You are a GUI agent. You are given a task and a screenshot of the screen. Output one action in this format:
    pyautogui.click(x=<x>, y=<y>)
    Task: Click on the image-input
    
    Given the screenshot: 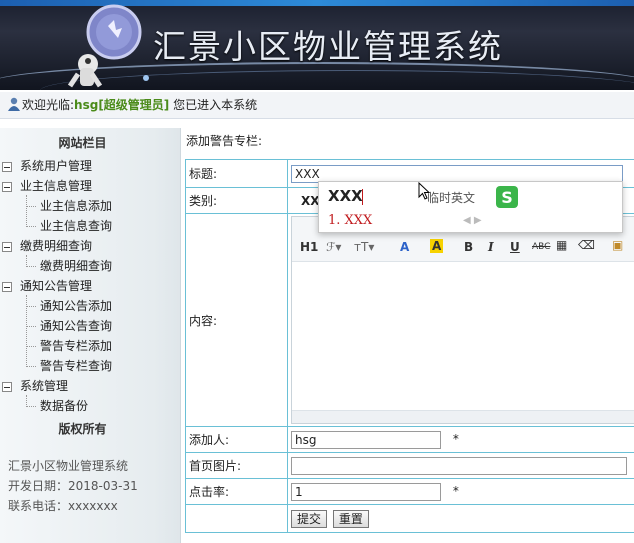 What is the action you would take?
    pyautogui.click(x=459, y=465)
    